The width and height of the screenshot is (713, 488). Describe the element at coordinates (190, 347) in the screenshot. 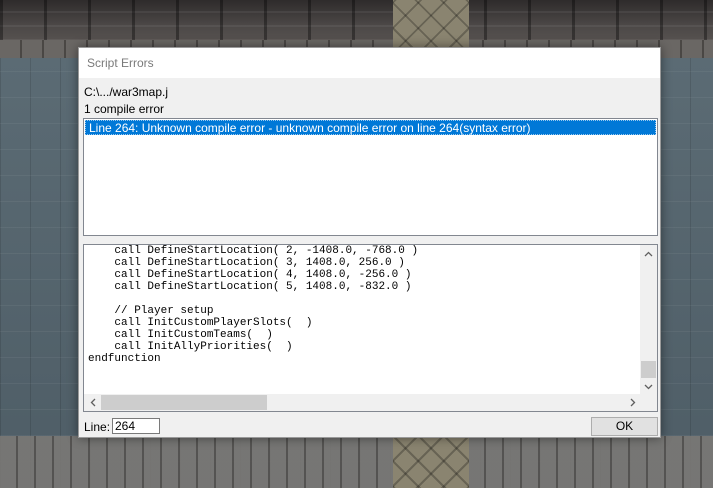

I see `code-line: call InitAllyPriorities( )` at that location.